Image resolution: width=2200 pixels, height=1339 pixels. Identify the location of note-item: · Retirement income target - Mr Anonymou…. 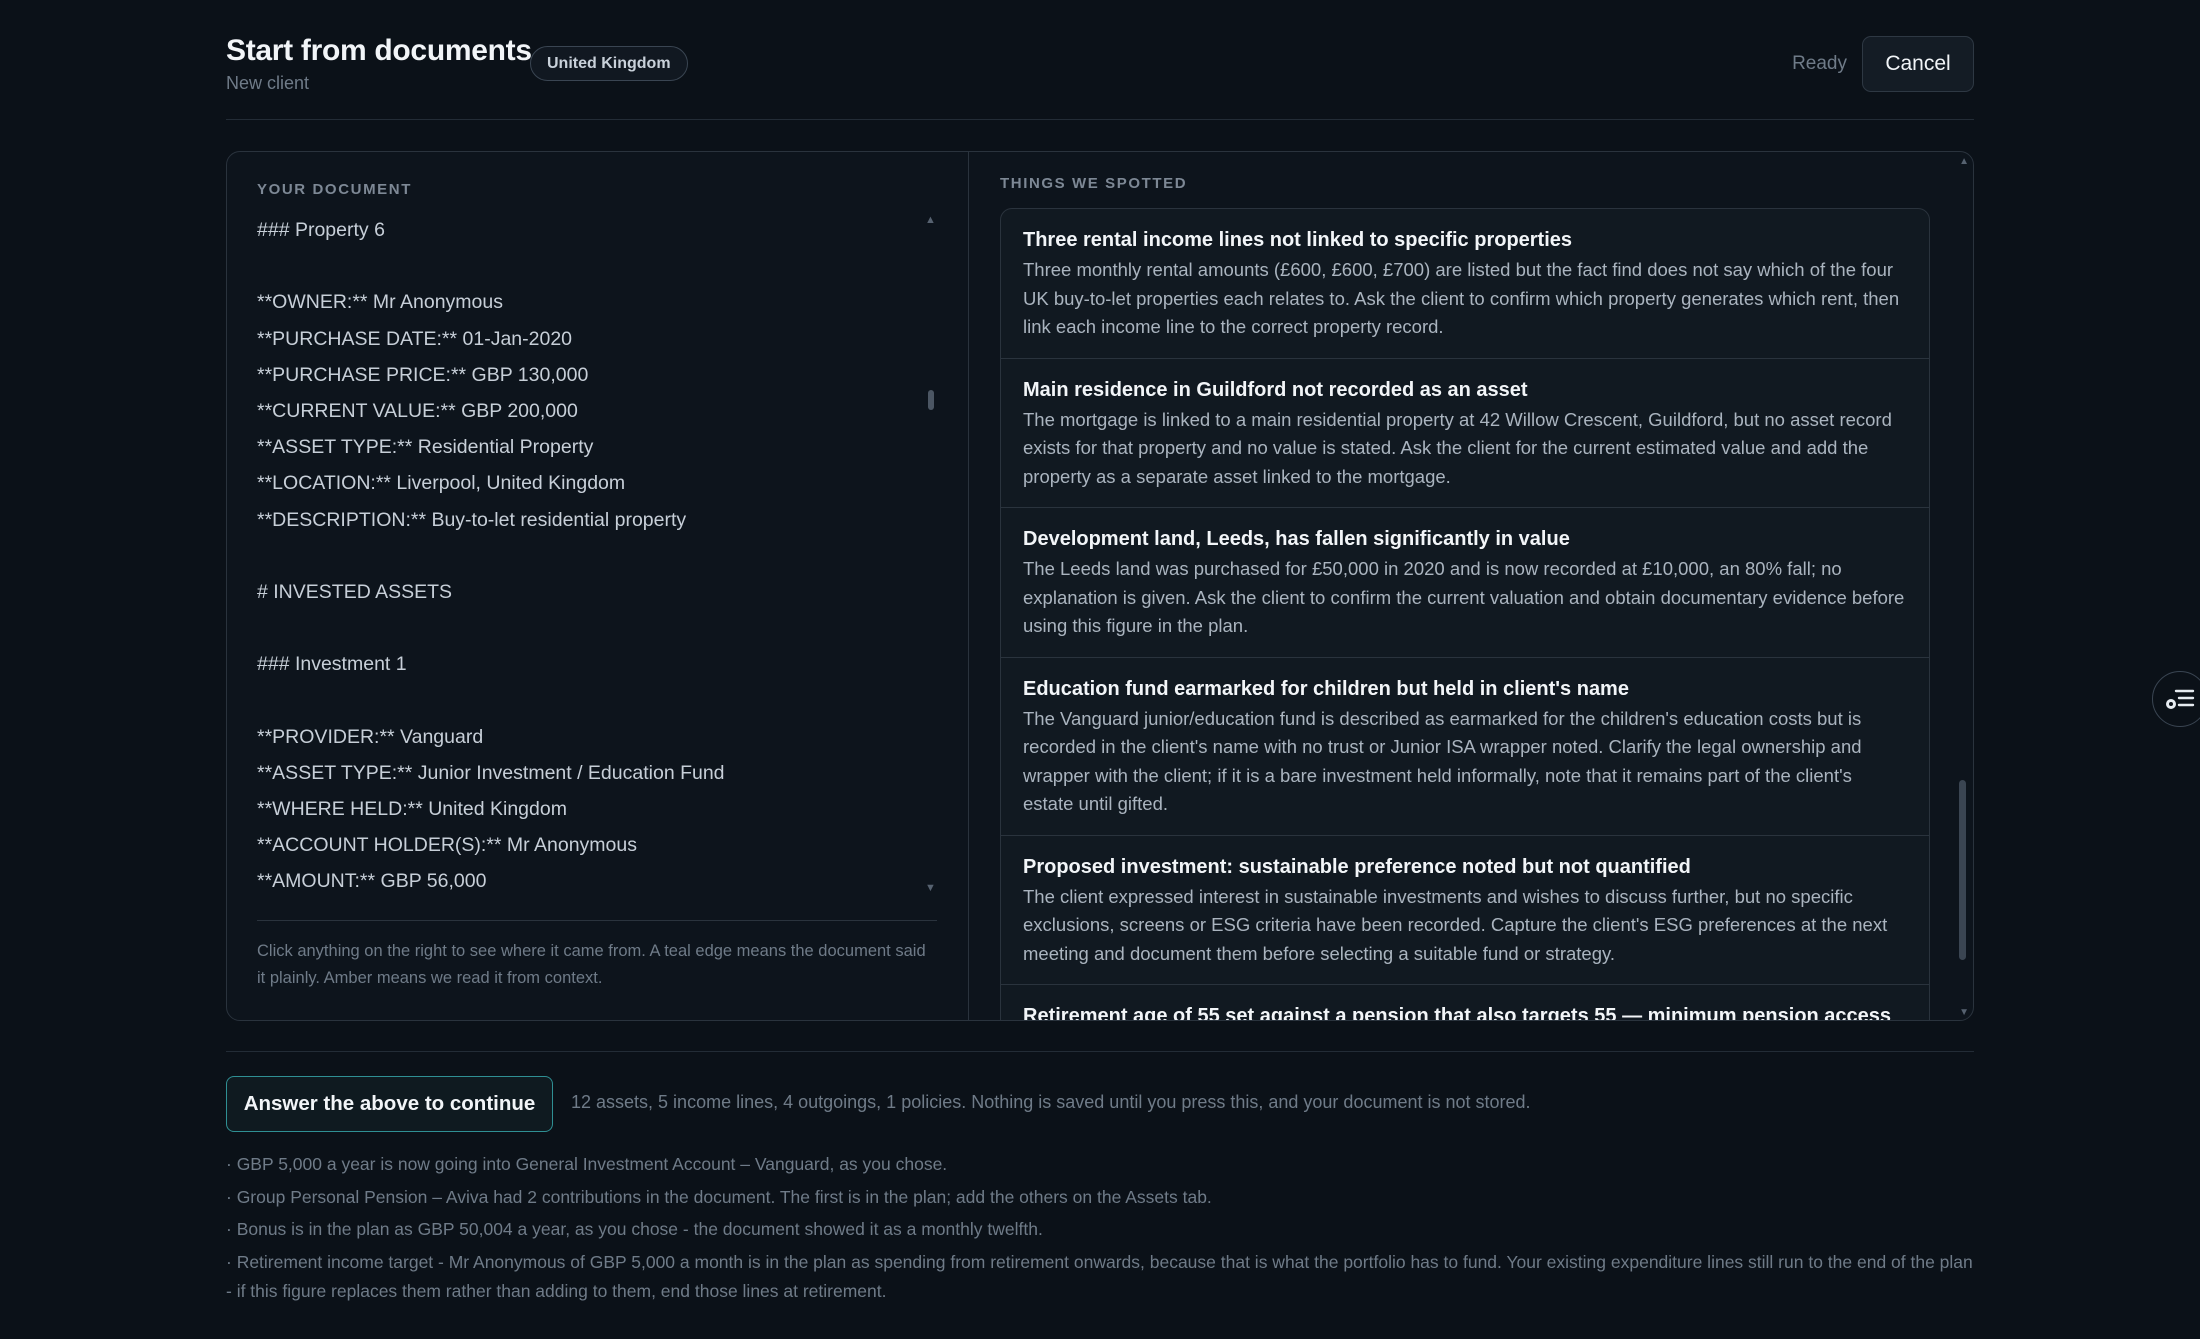
(1099, 1276).